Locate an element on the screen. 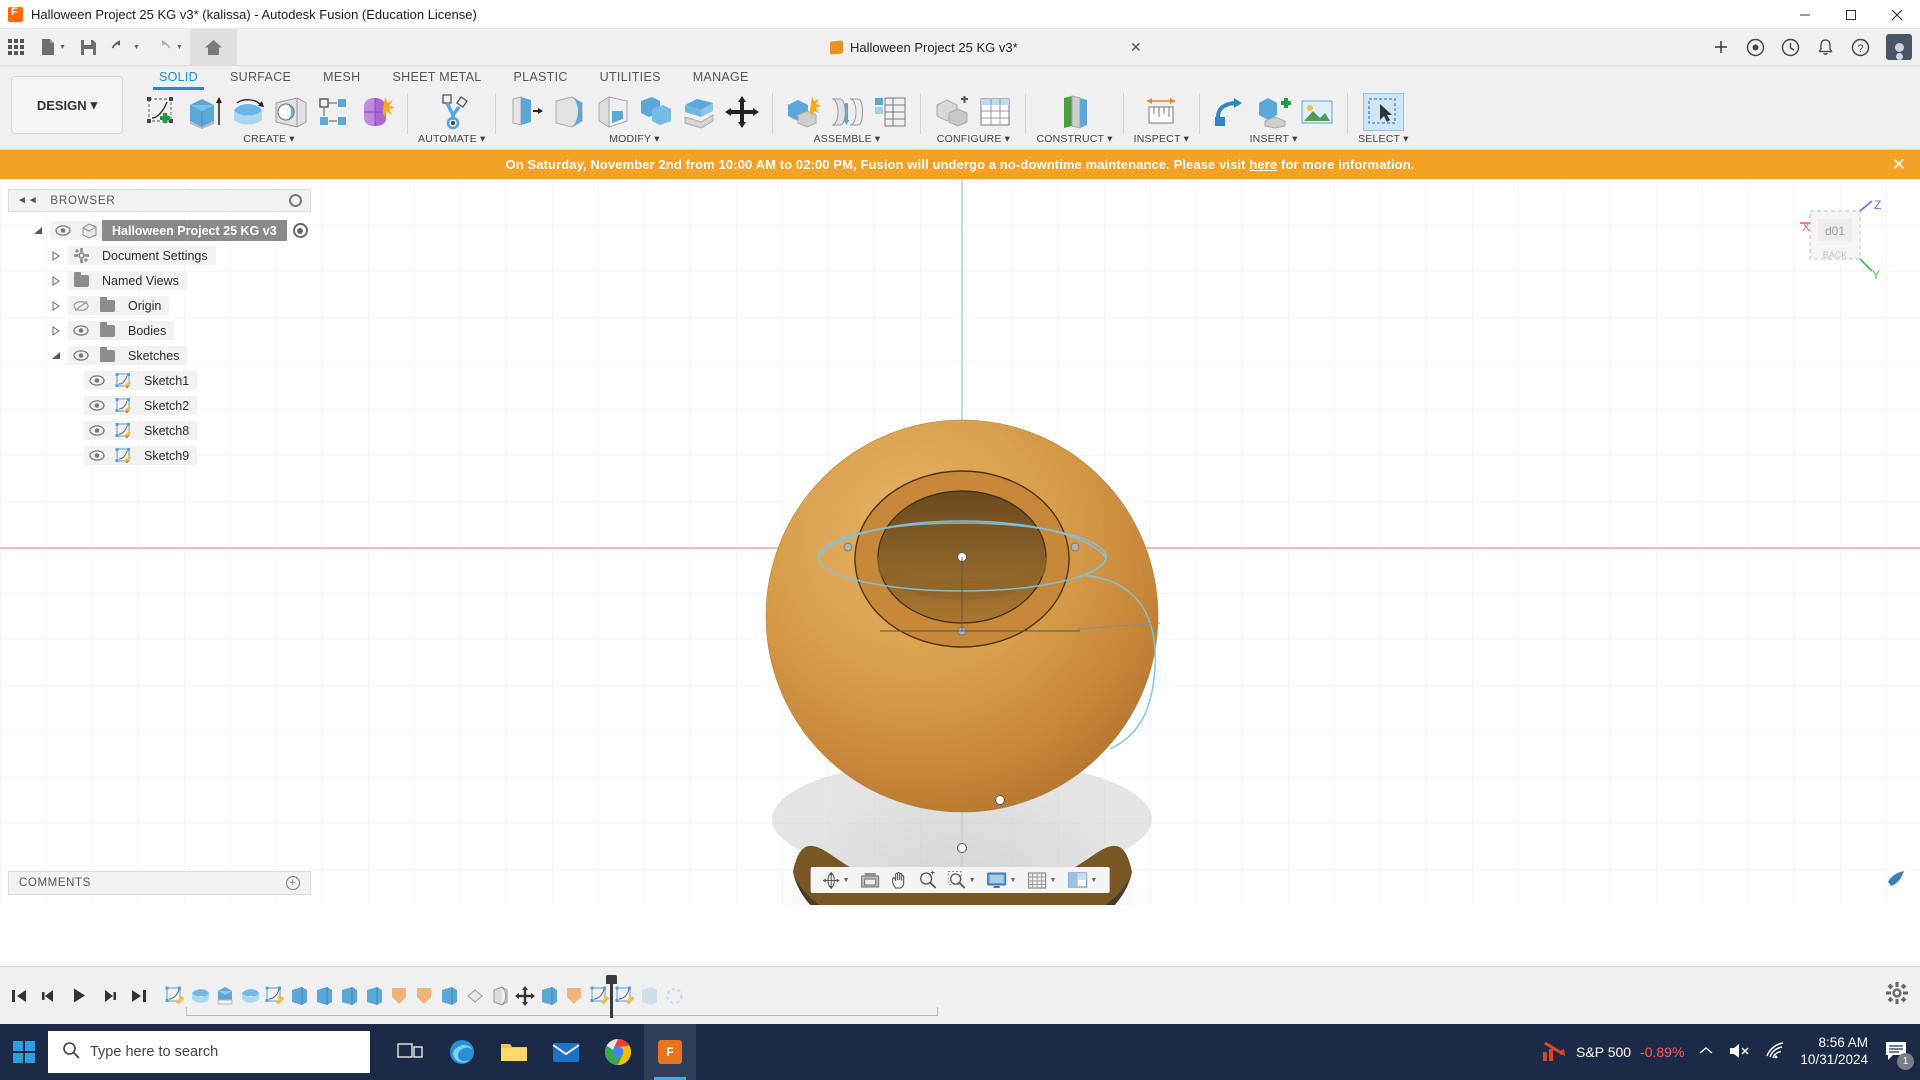  timeline-dim-pattern-icon is located at coordinates (674, 996).